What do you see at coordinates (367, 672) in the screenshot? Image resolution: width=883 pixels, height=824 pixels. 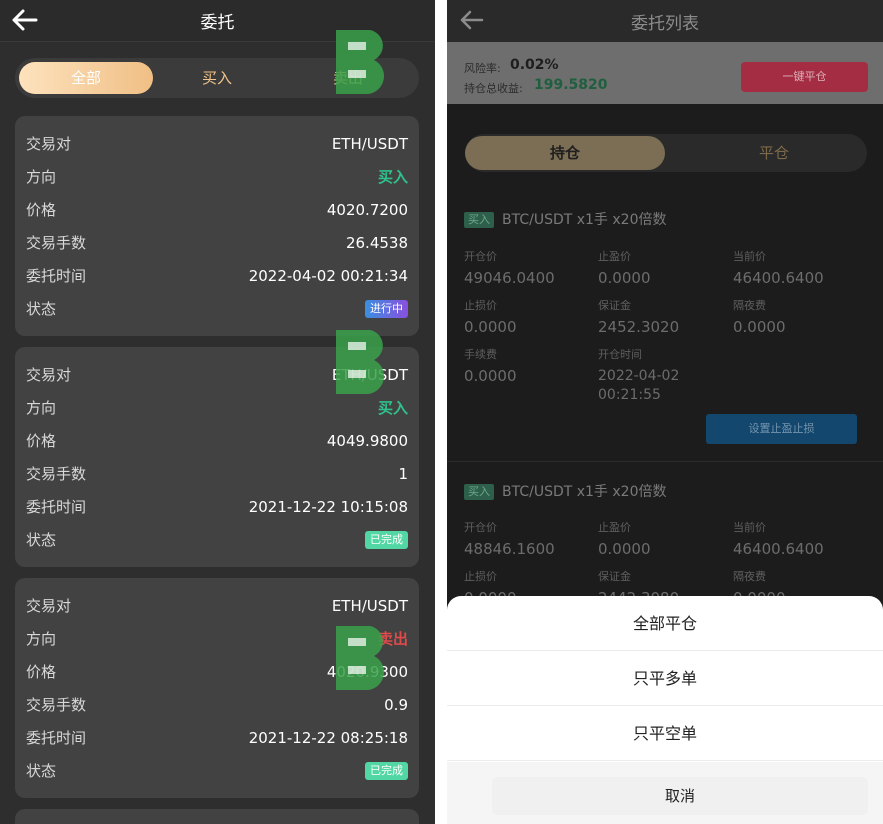 I see `price-value: 4020.9300` at bounding box center [367, 672].